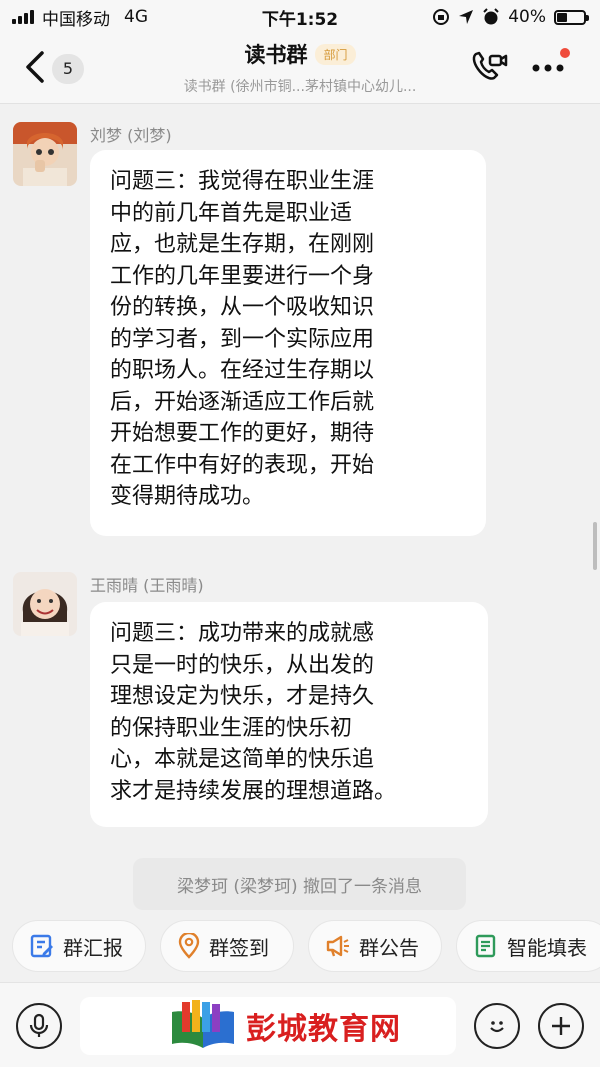  I want to click on smart-form-button: 智能填表, so click(528, 946).